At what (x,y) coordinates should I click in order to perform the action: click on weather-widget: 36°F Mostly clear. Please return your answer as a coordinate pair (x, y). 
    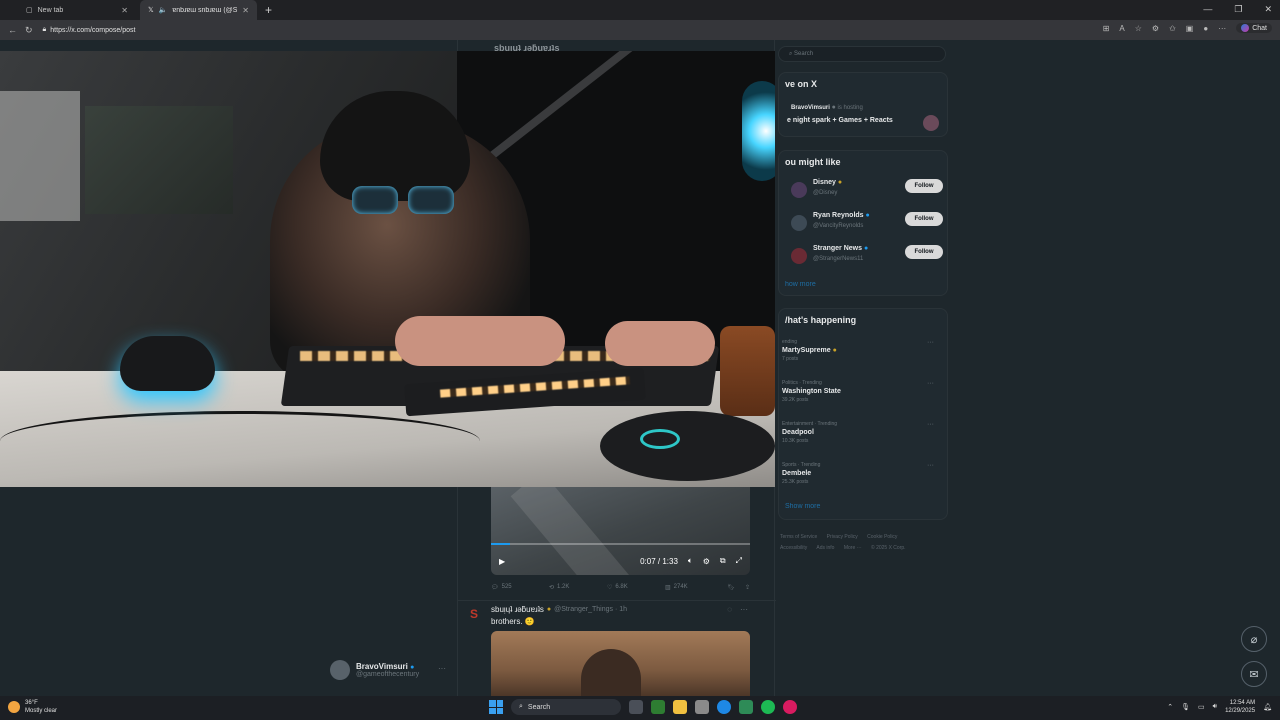
    Looking at the image, I should click on (32, 707).